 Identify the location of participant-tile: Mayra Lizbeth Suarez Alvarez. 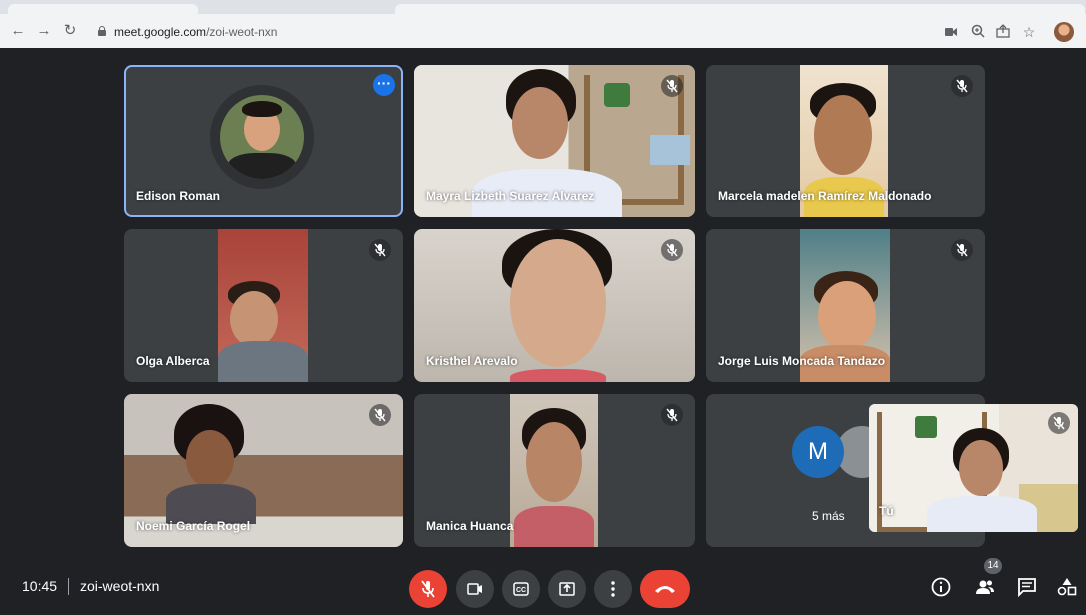
(554, 141).